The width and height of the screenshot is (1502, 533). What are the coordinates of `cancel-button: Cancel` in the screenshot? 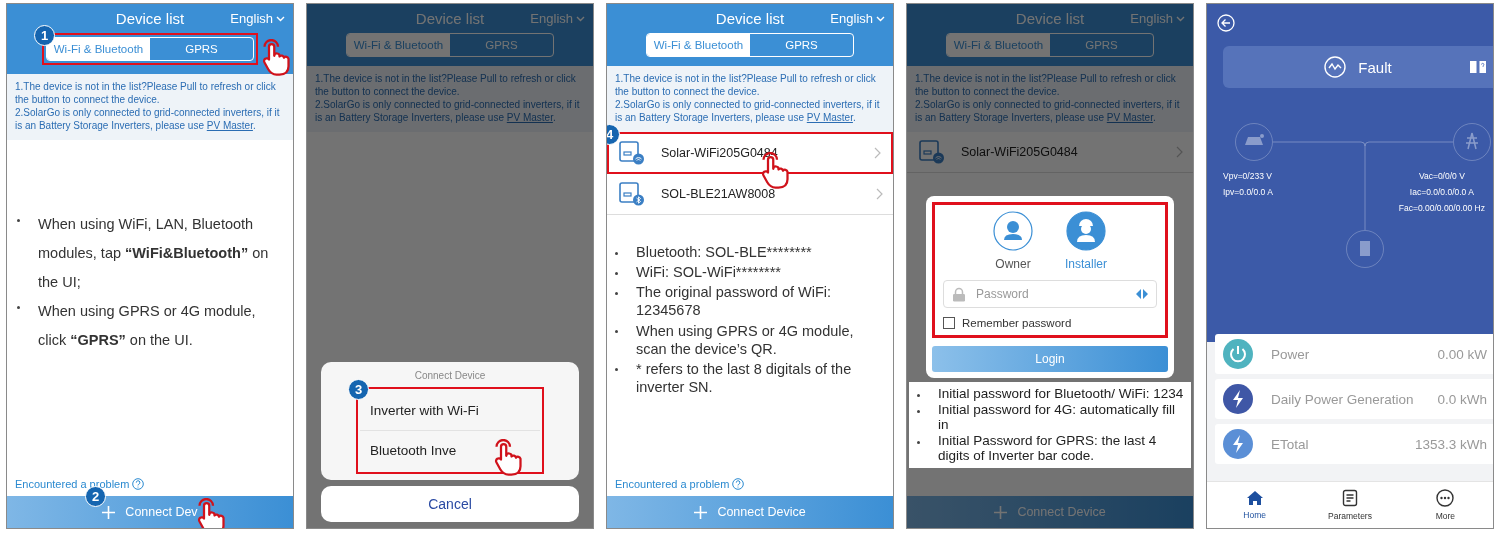 It's located at (450, 504).